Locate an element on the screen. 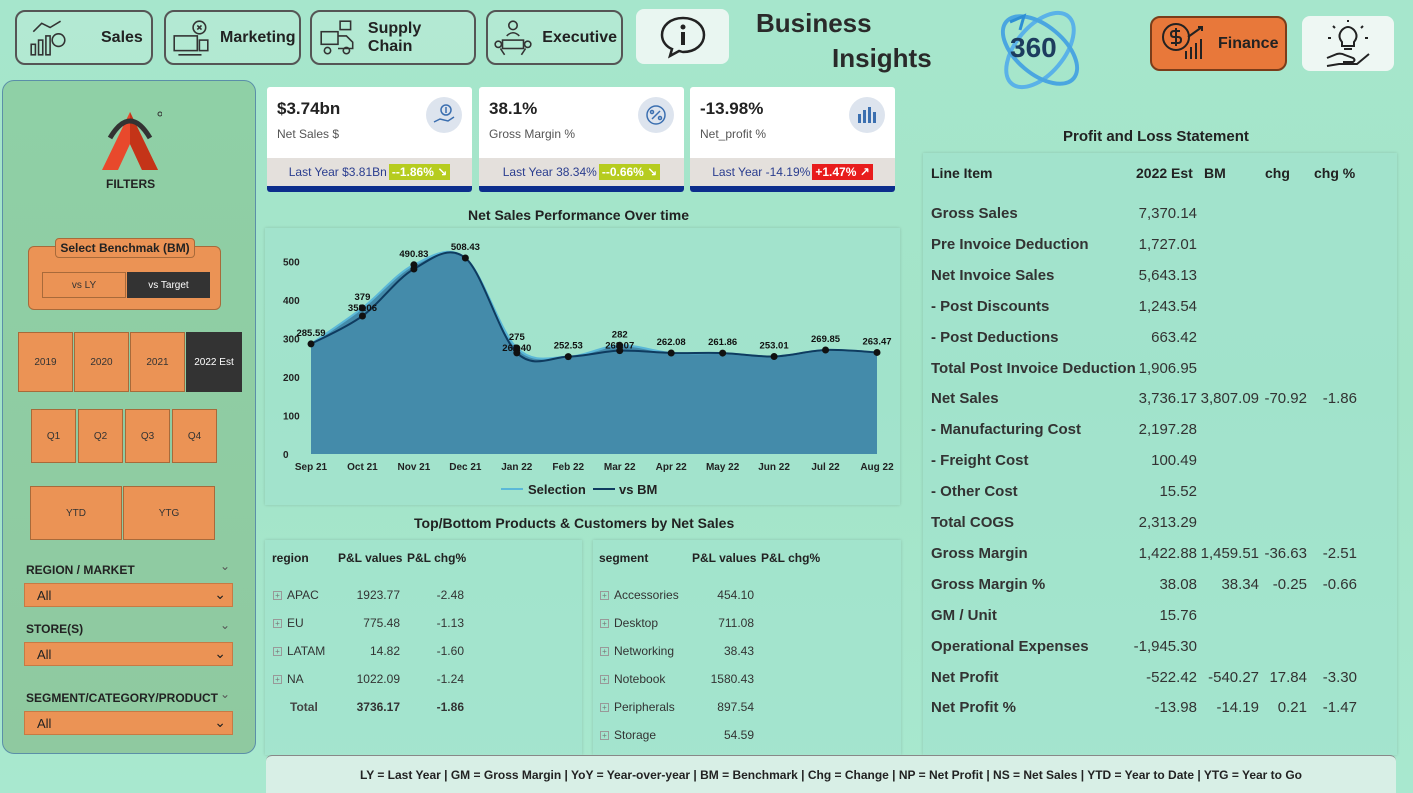 Image resolution: width=1413 pixels, height=793 pixels. pl-line-item: Pre Invoice Deduction is located at coordinates (1010, 244).